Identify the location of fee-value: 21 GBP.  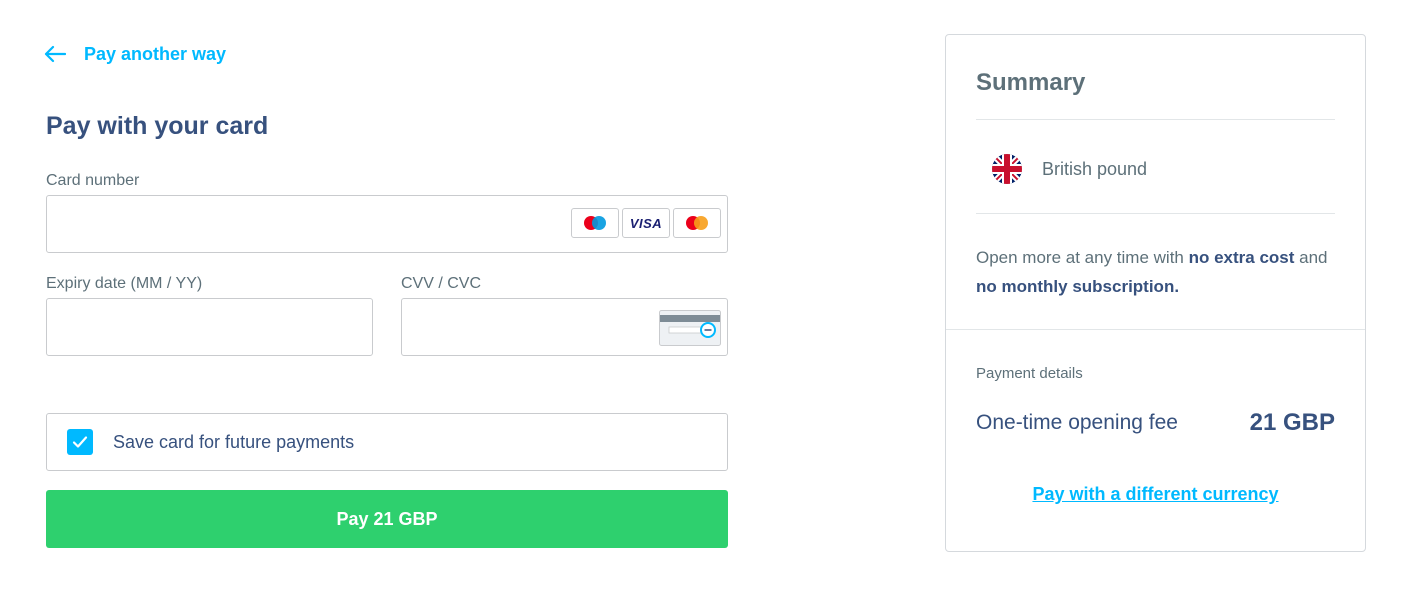
(1292, 422).